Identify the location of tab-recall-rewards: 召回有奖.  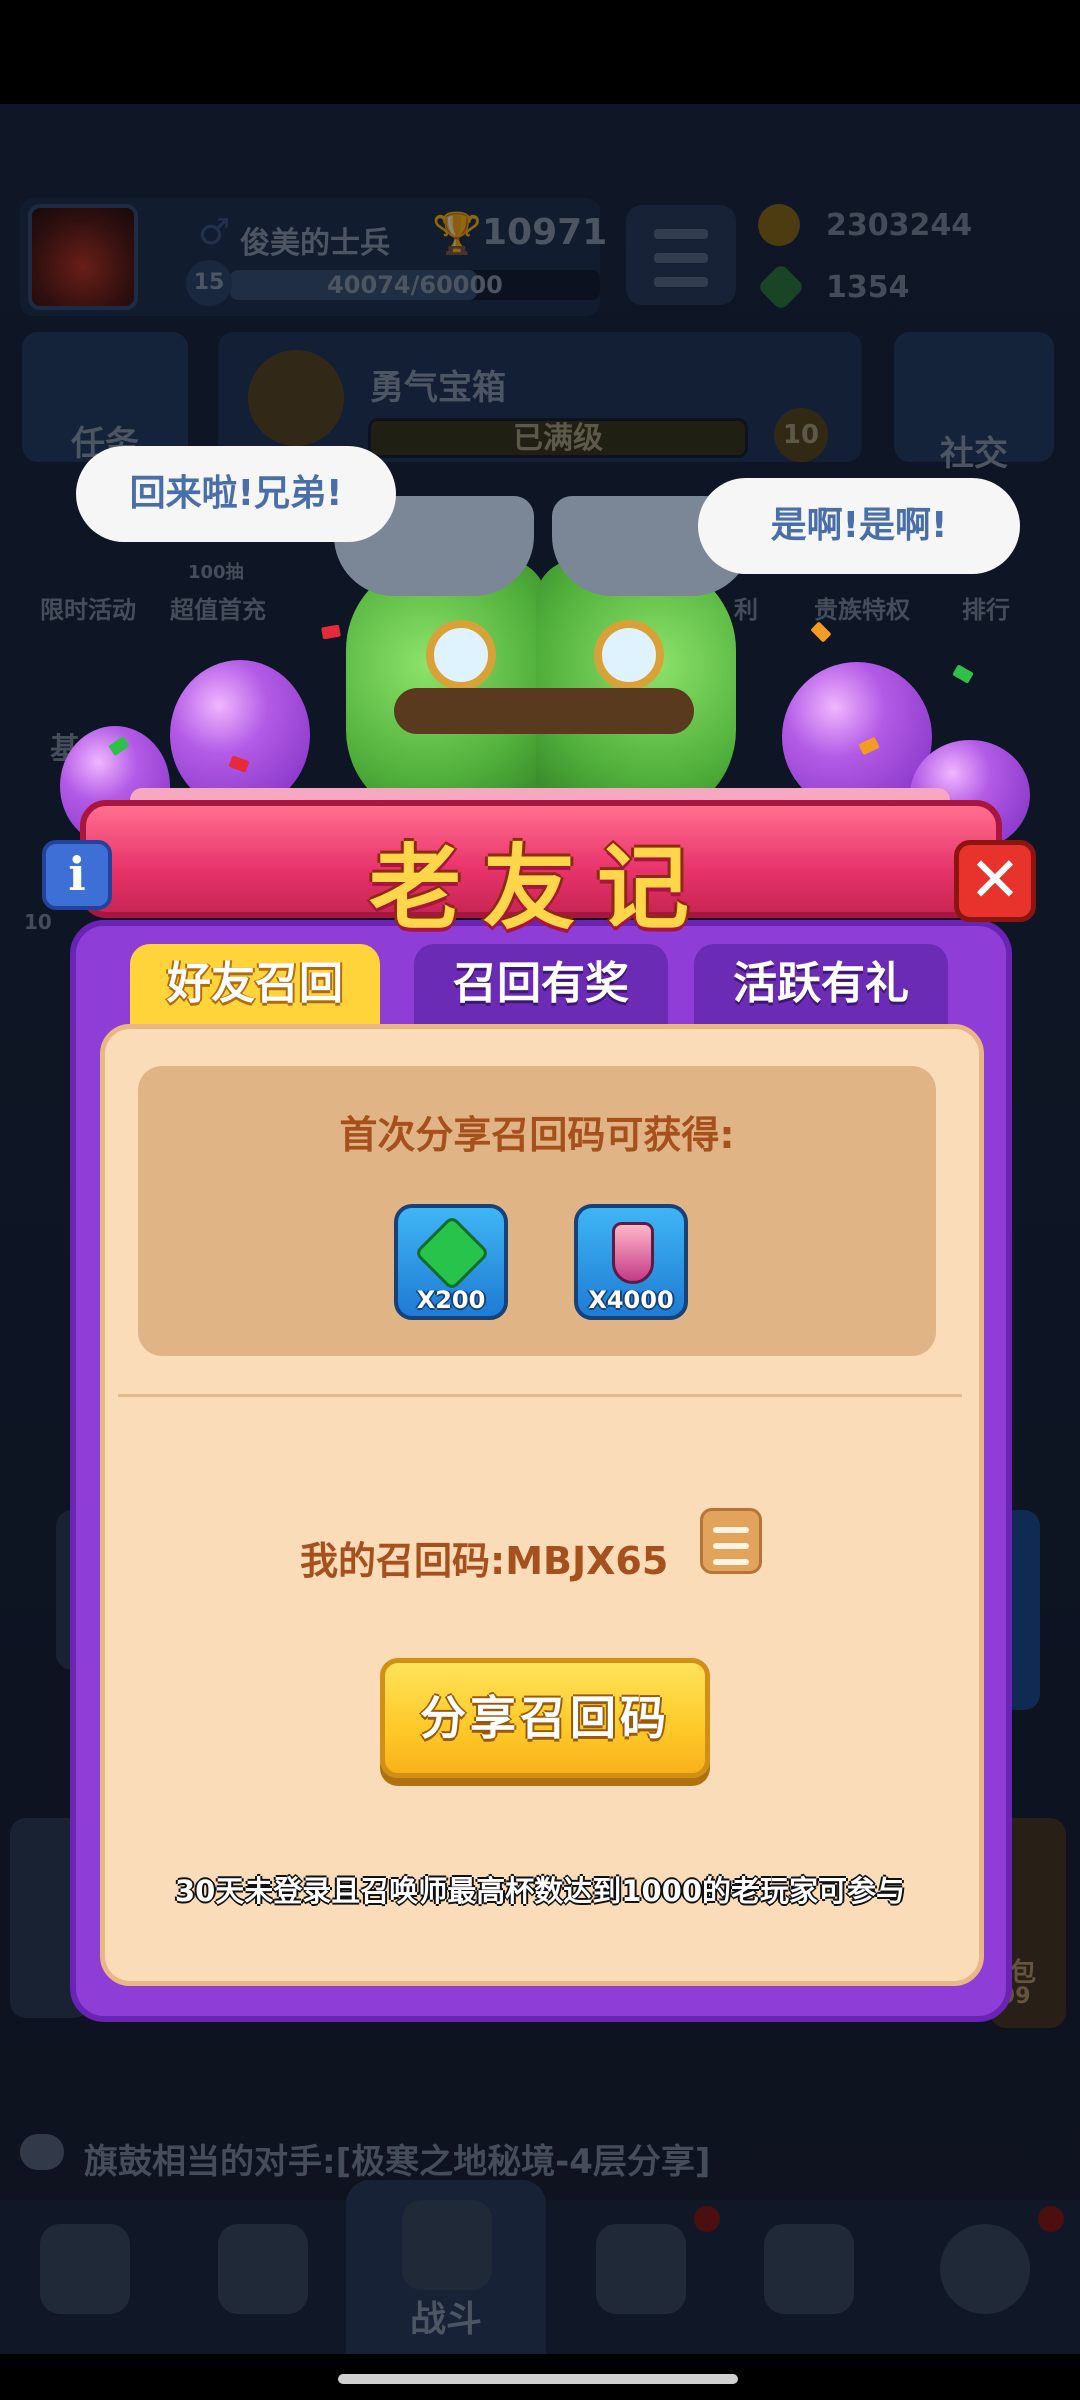
(541, 984).